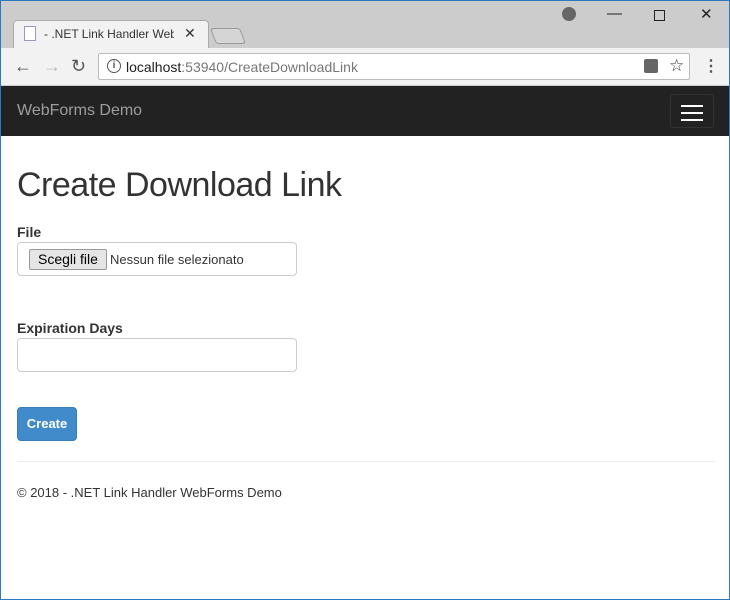 The image size is (730, 600). I want to click on address-bar: i localhost:53940/CreateDownloadLink ☆, so click(394, 66).